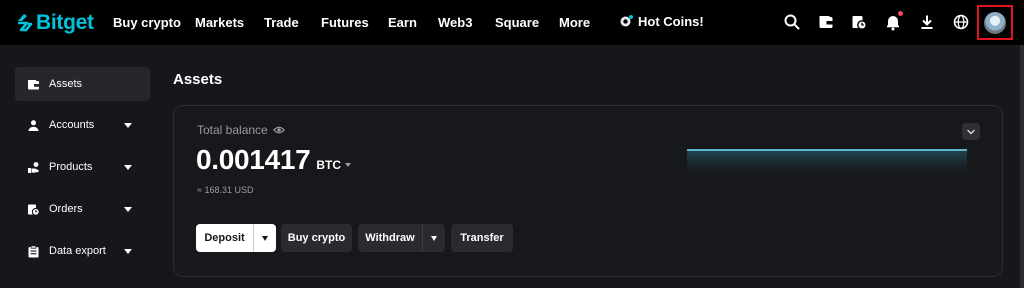 This screenshot has height=288, width=1024. What do you see at coordinates (390, 238) in the screenshot?
I see `withdraw-button: Withdraw` at bounding box center [390, 238].